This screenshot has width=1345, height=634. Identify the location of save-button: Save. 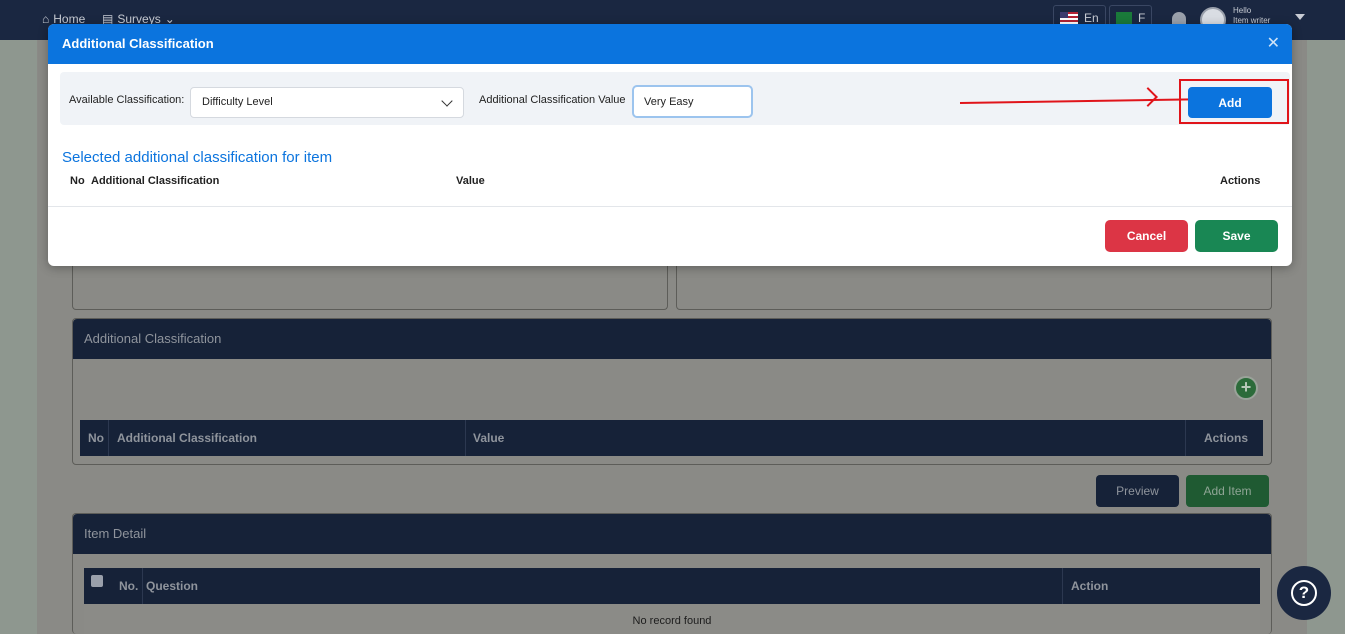
(1236, 236).